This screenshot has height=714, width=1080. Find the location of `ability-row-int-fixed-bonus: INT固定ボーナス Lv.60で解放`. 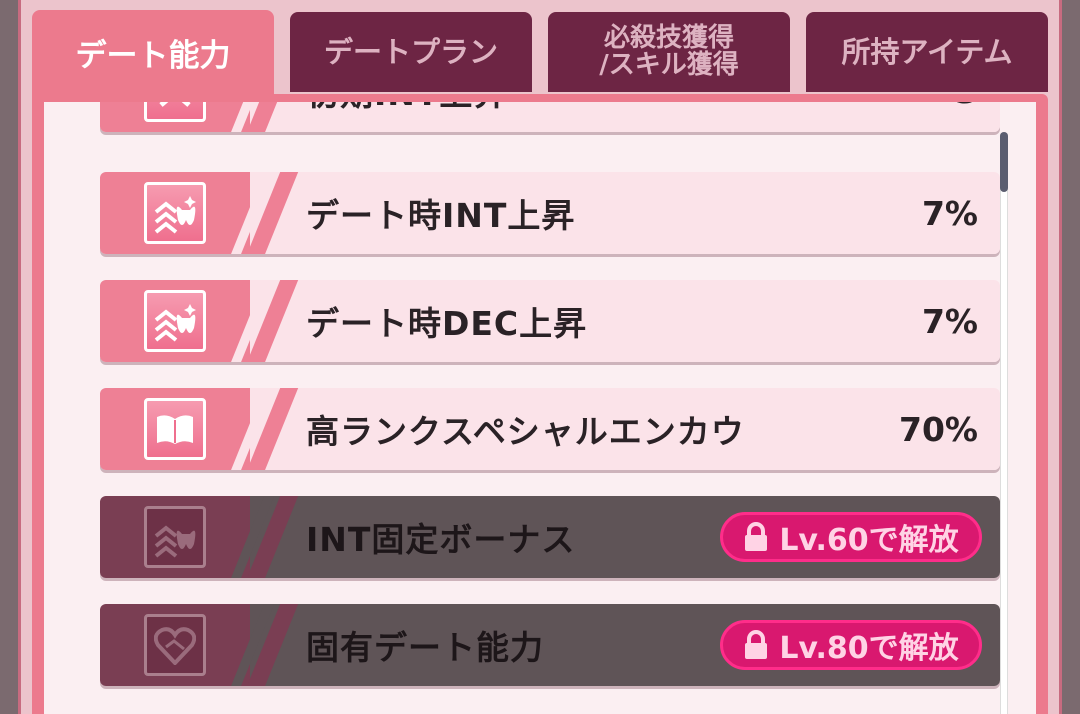

ability-row-int-fixed-bonus: INT固定ボーナス Lv.60で解放 is located at coordinates (550, 537).